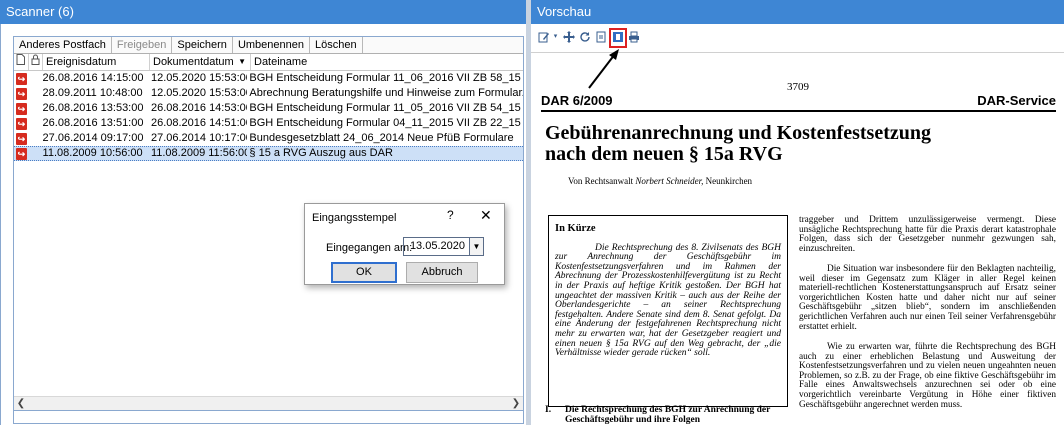  What do you see at coordinates (36, 62) in the screenshot?
I see `lock-column-icon` at bounding box center [36, 62].